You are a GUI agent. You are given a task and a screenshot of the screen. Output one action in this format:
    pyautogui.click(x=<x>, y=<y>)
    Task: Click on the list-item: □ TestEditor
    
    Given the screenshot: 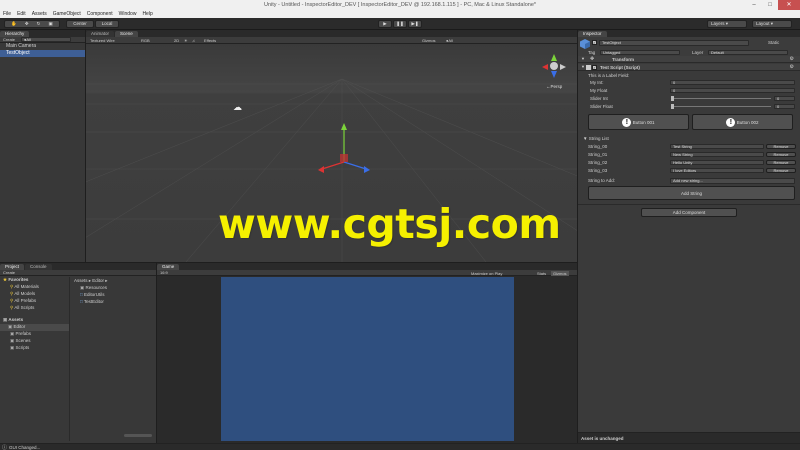 What is the action you would take?
    pyautogui.click(x=93, y=302)
    